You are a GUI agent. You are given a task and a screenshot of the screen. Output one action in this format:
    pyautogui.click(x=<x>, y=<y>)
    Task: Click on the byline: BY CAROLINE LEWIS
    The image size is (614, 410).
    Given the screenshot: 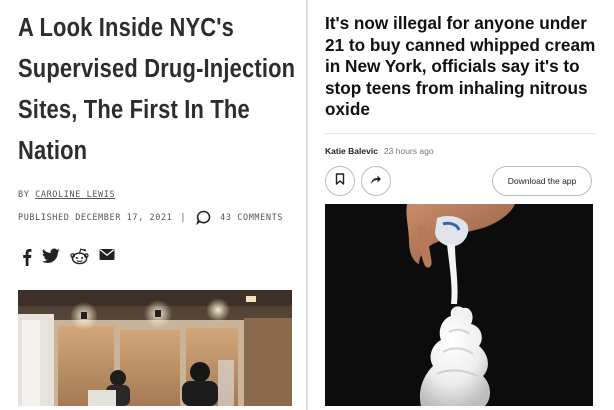 What is the action you would take?
    pyautogui.click(x=66, y=195)
    